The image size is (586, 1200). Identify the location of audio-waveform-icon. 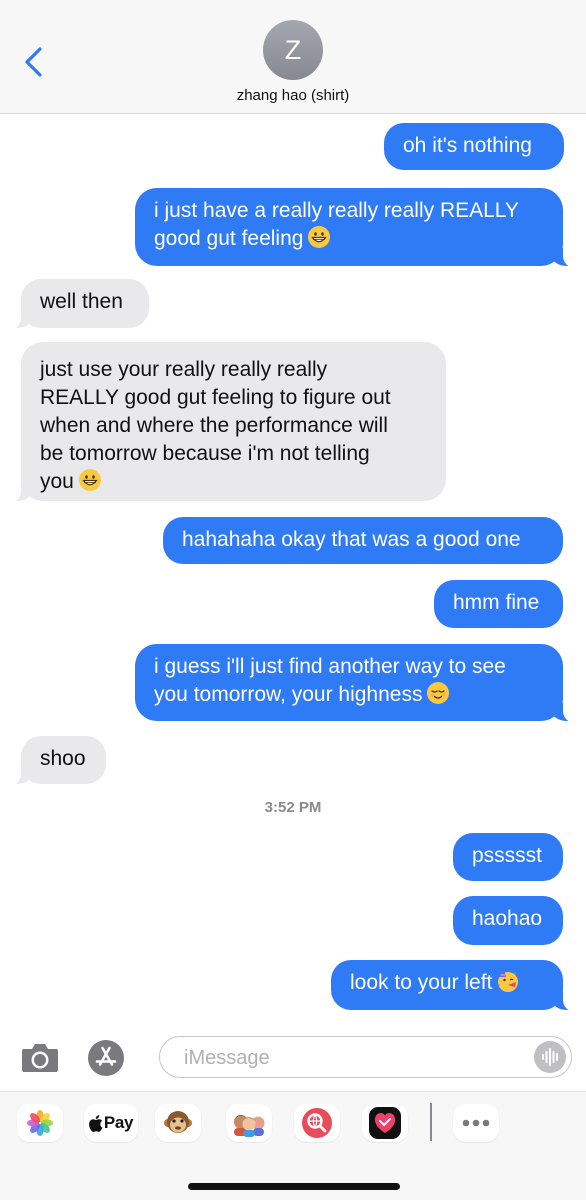
(550, 1057).